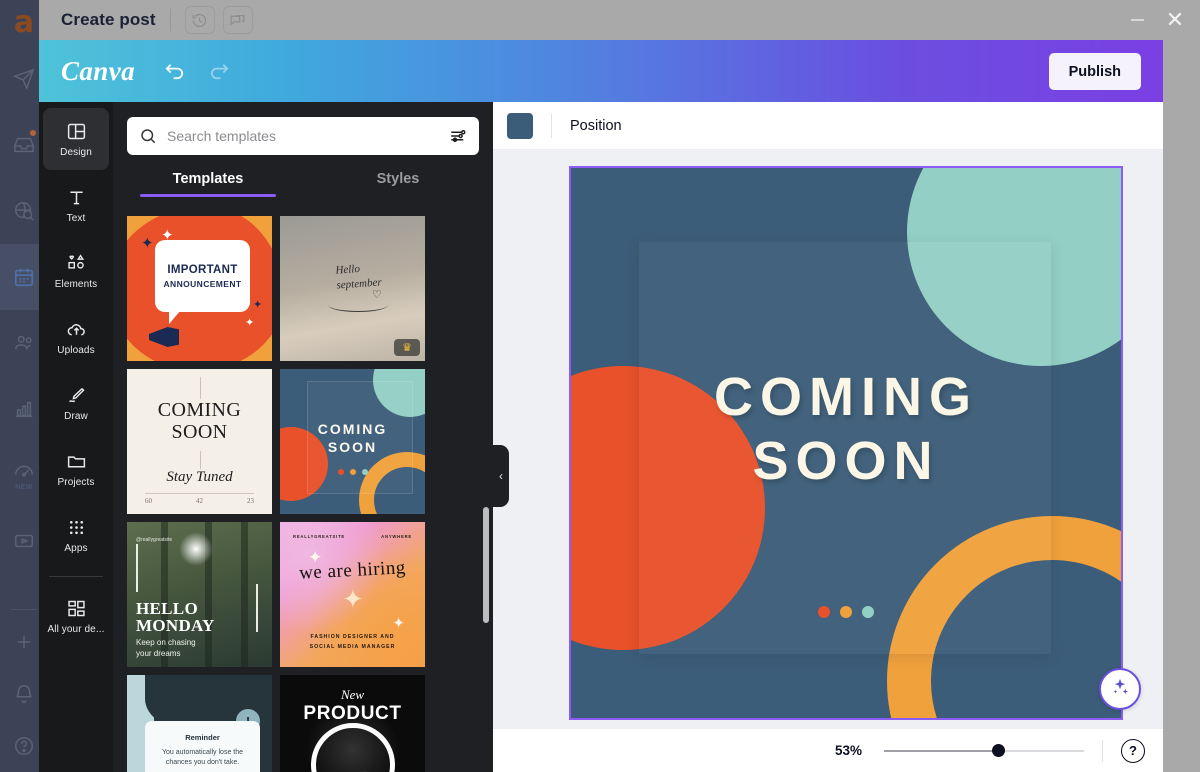 This screenshot has width=1200, height=772. I want to click on zoom-slider, so click(984, 751).